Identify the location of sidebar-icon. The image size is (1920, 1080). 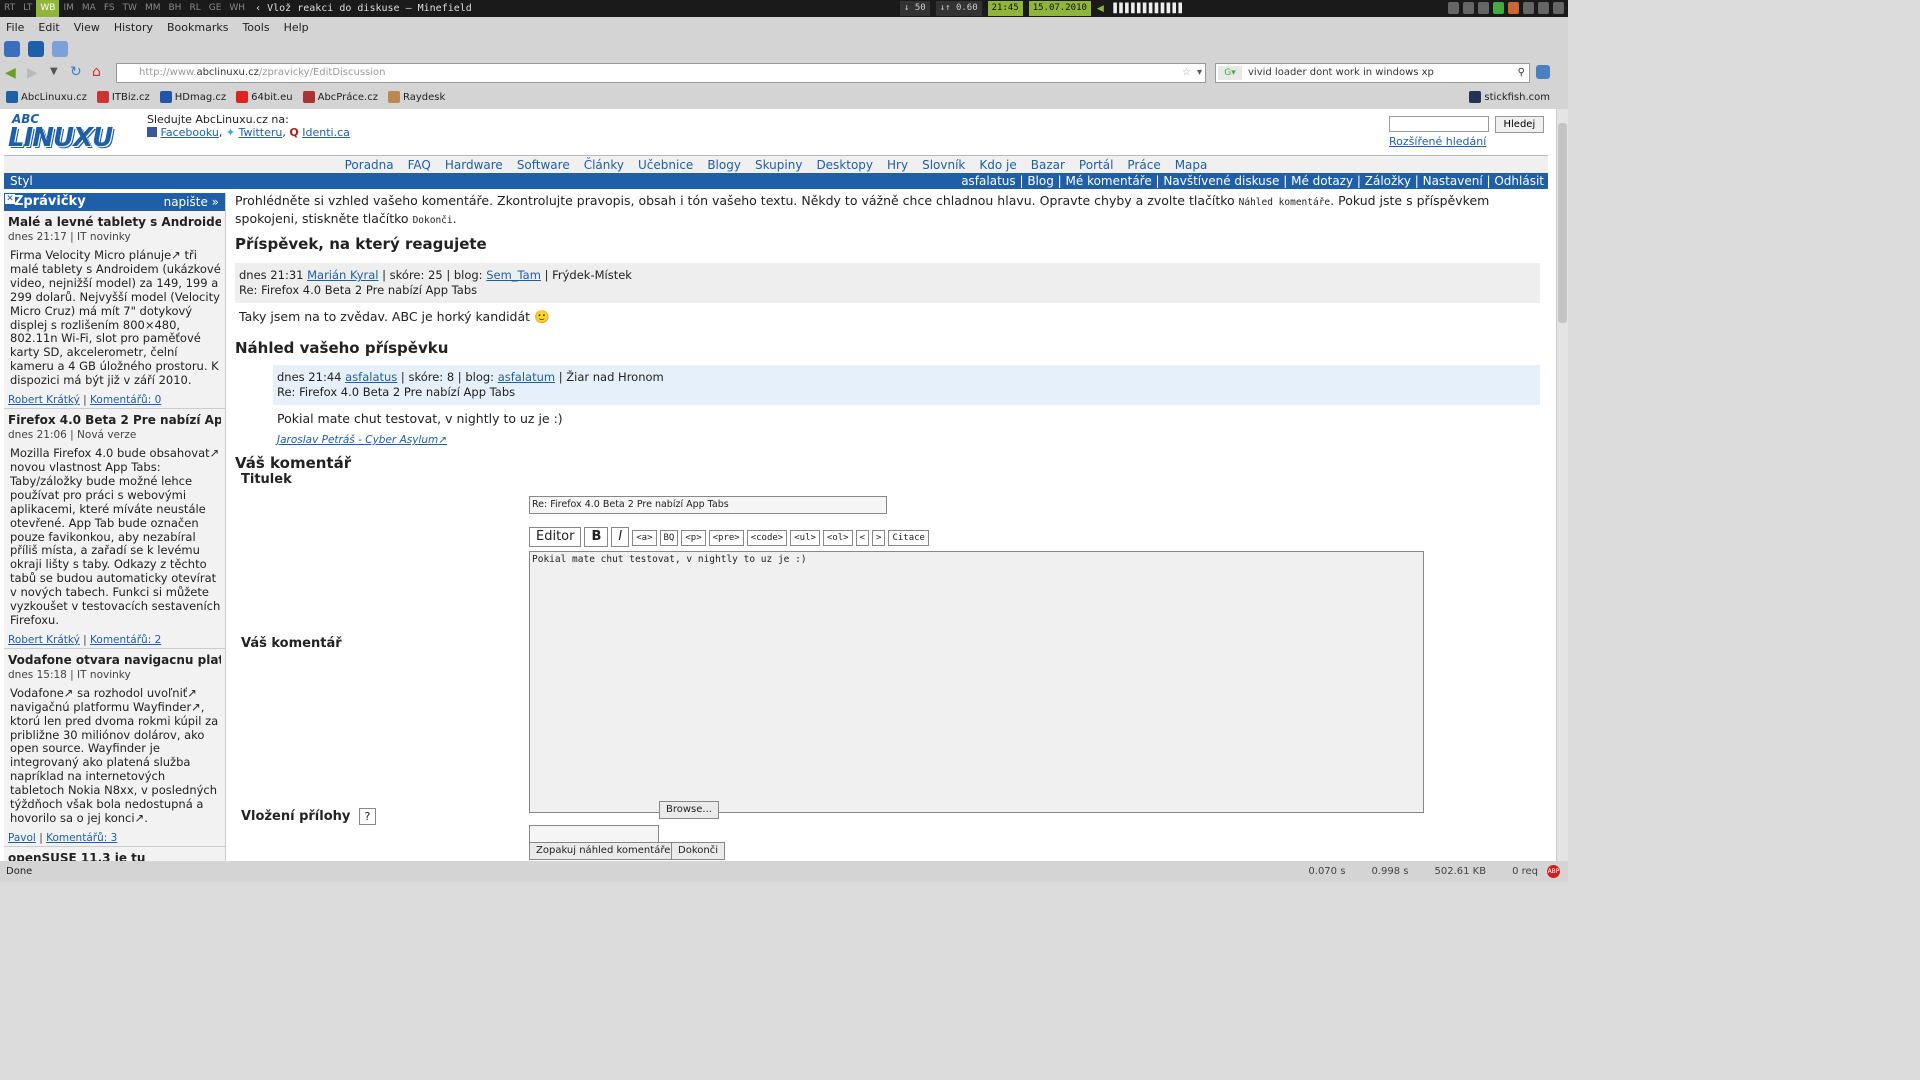
(1543, 72).